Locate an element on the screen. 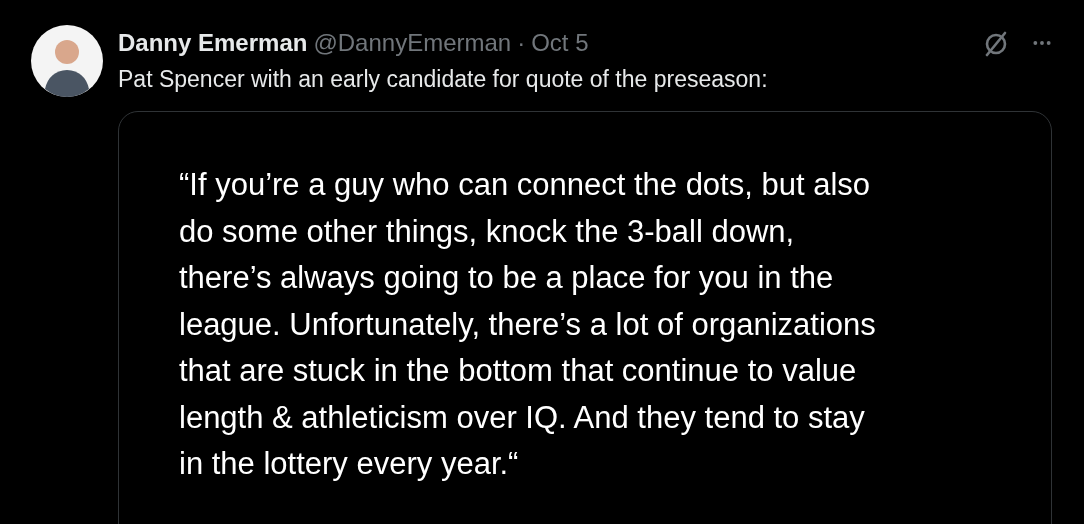 The image size is (1084, 524). post-date: Oct 5 is located at coordinates (560, 43).